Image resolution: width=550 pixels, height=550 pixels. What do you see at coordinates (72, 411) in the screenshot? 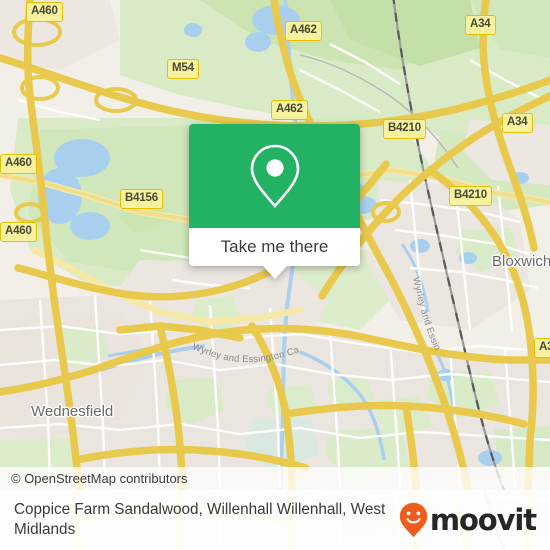
I see `place-label-wednesfield: Wednesfield` at bounding box center [72, 411].